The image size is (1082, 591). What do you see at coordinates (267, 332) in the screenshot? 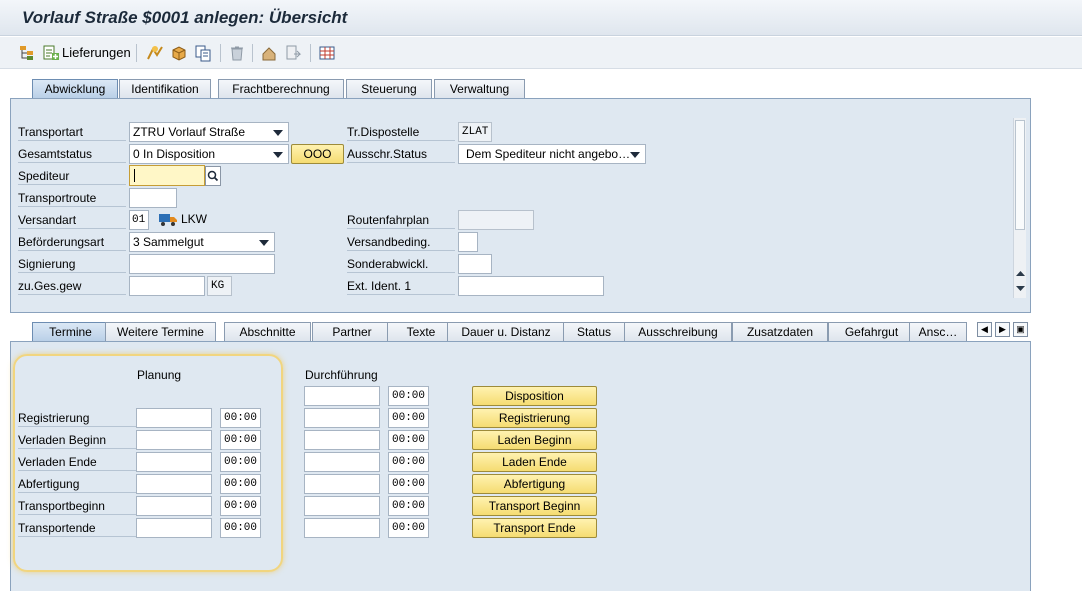
I see `tab-abschnitte: Abschnitte` at bounding box center [267, 332].